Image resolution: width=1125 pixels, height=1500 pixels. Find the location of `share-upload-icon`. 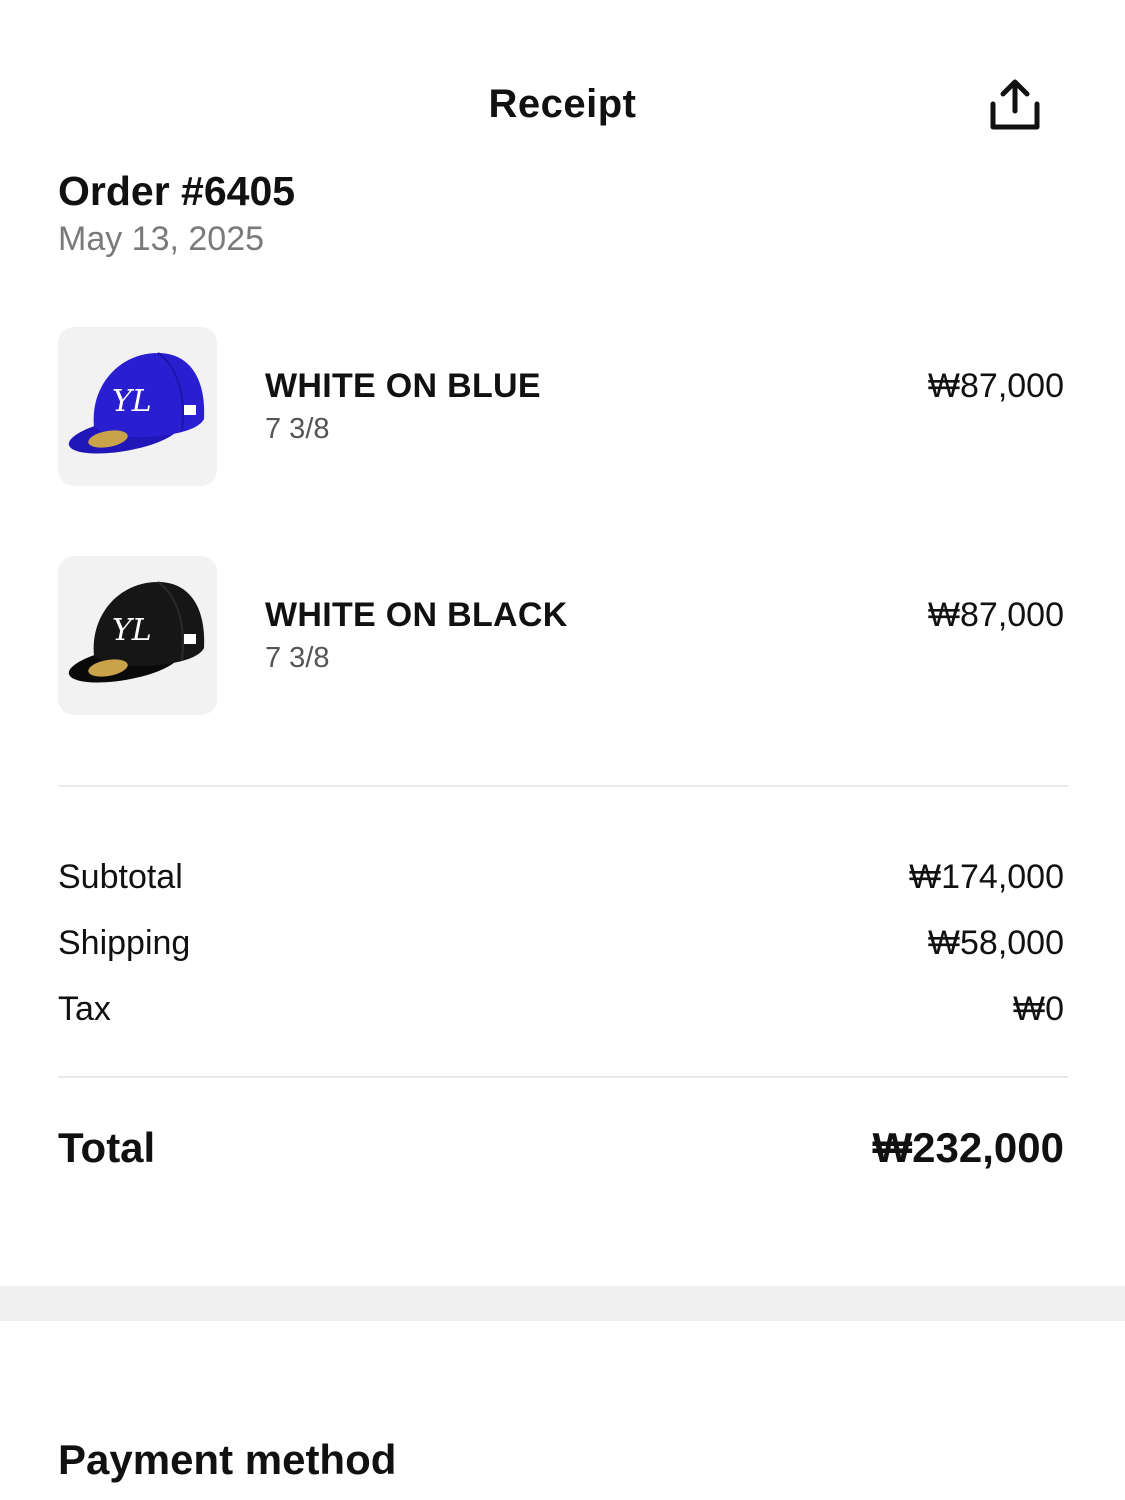

share-upload-icon is located at coordinates (1015, 104).